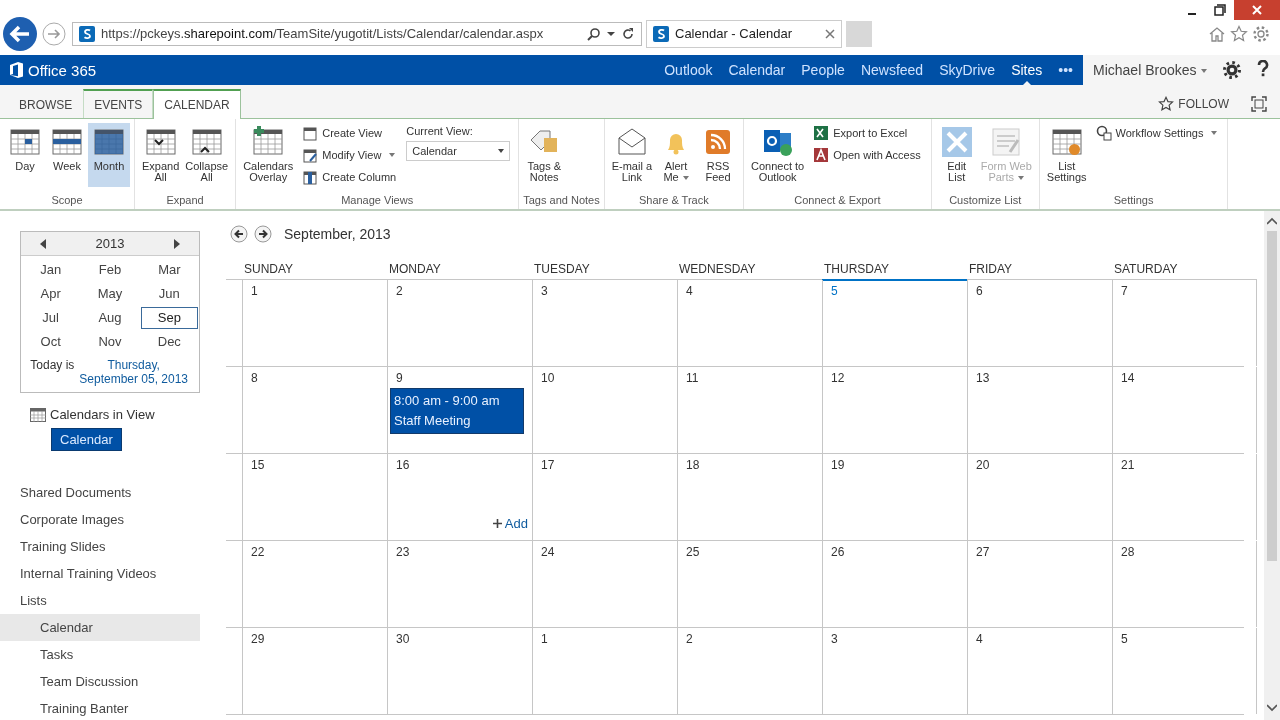 This screenshot has height=720, width=1280. I want to click on ribbon-button: Tags & Notes, so click(544, 155).